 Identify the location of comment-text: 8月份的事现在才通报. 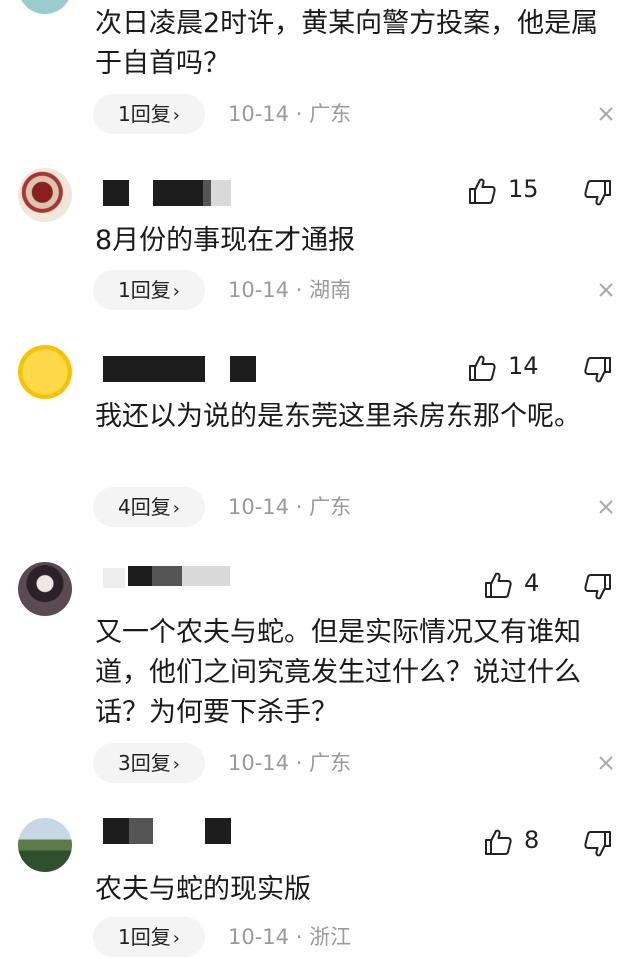
(225, 240).